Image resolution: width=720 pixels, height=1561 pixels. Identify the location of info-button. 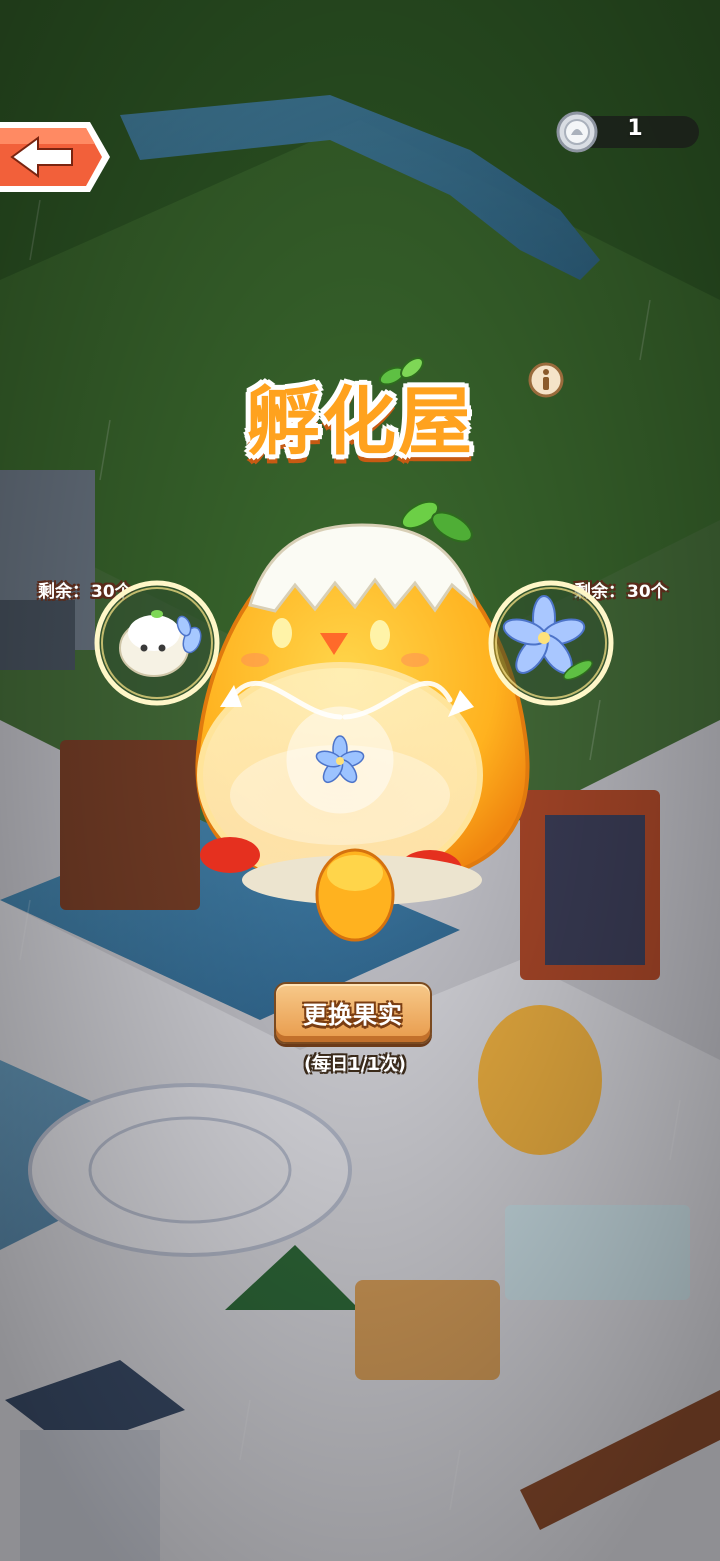
(546, 380).